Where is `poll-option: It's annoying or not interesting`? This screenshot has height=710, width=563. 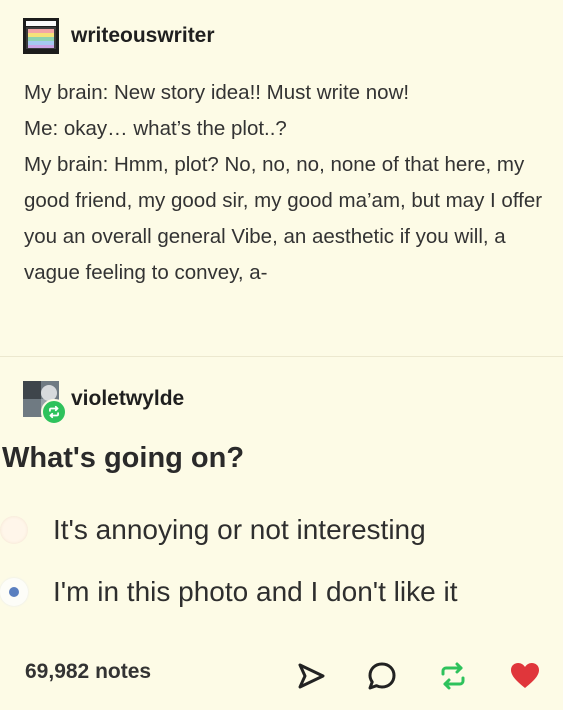 poll-option: It's annoying or not interesting is located at coordinates (213, 530).